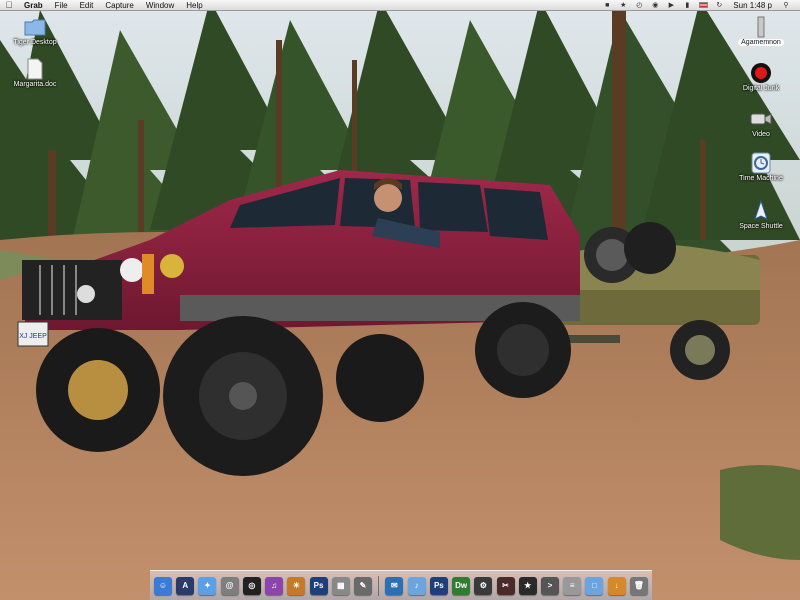 The image size is (800, 600). I want to click on desktop-icon-tiger-desktop: Tiger Desktop, so click(35, 31).